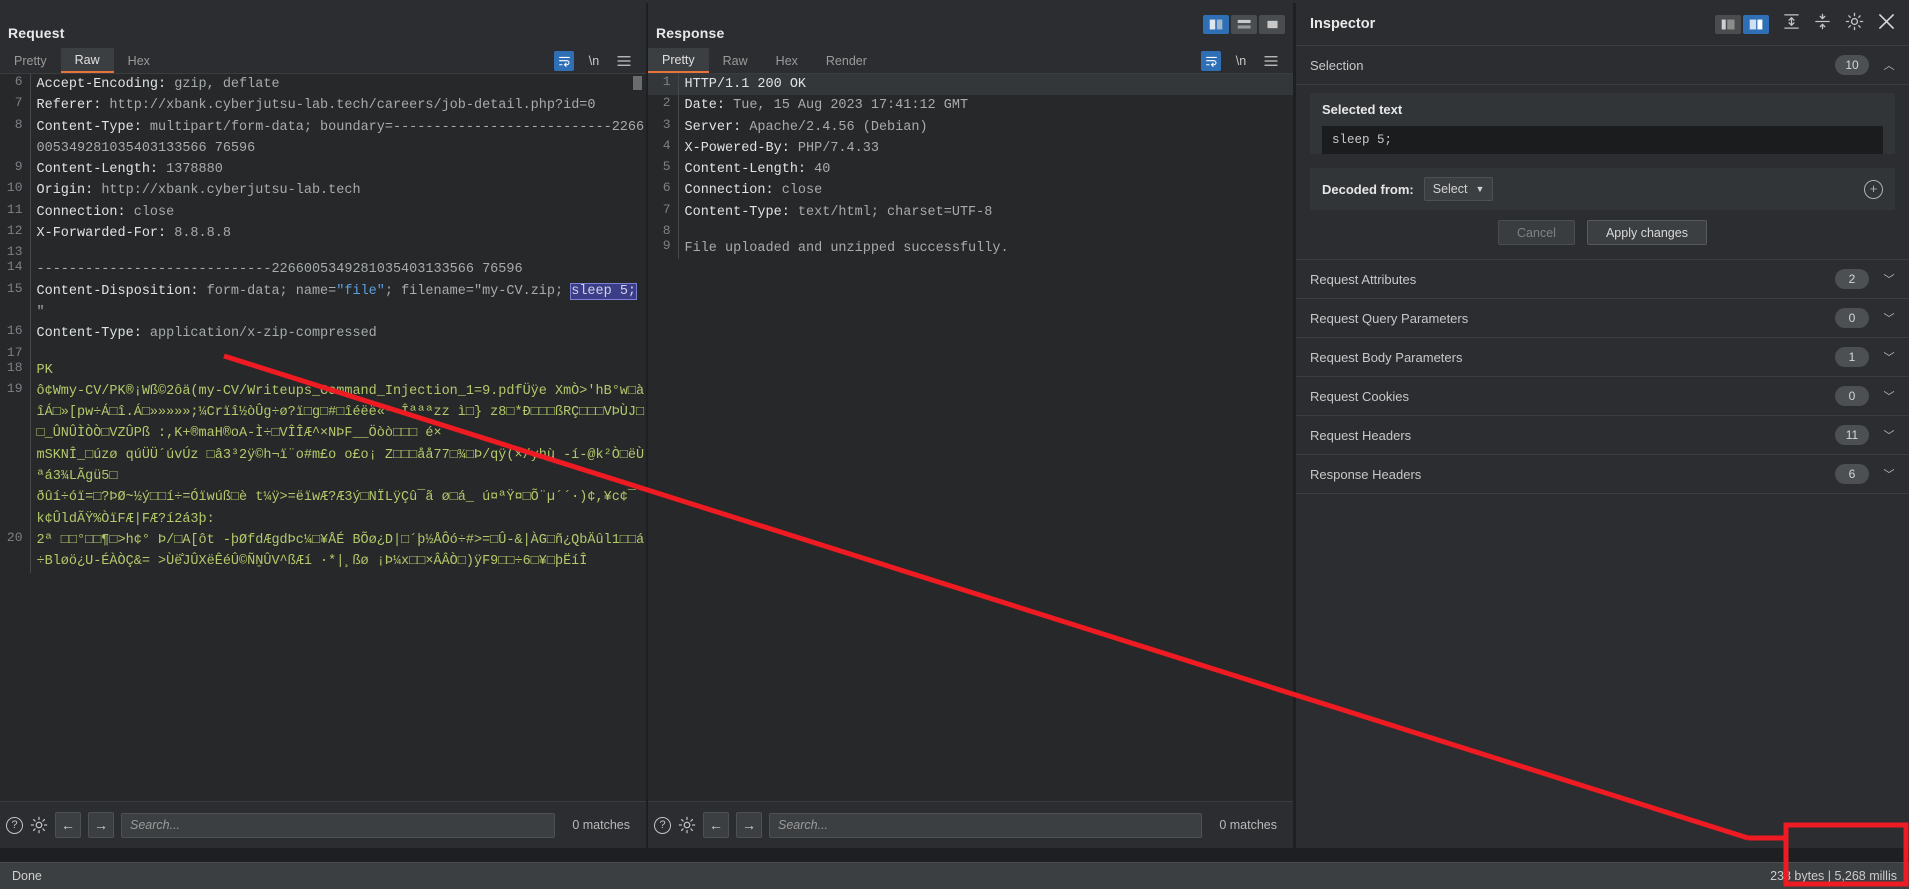 The image size is (1909, 889). I want to click on code-token: X-Powered-By:, so click(737, 148).